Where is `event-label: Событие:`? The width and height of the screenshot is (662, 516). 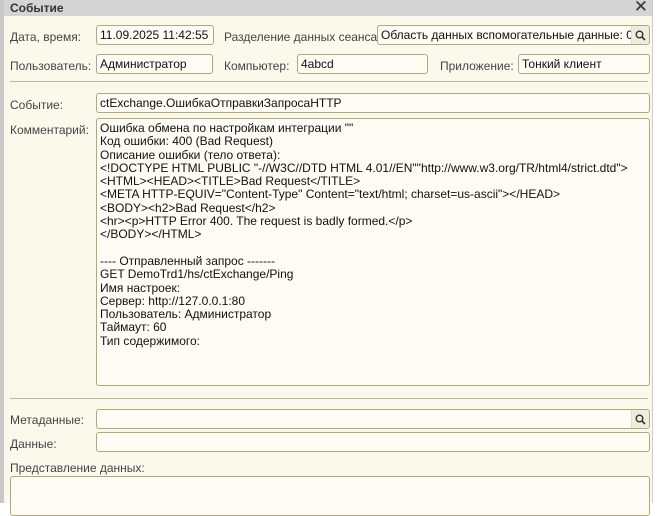 event-label: Событие: is located at coordinates (37, 105).